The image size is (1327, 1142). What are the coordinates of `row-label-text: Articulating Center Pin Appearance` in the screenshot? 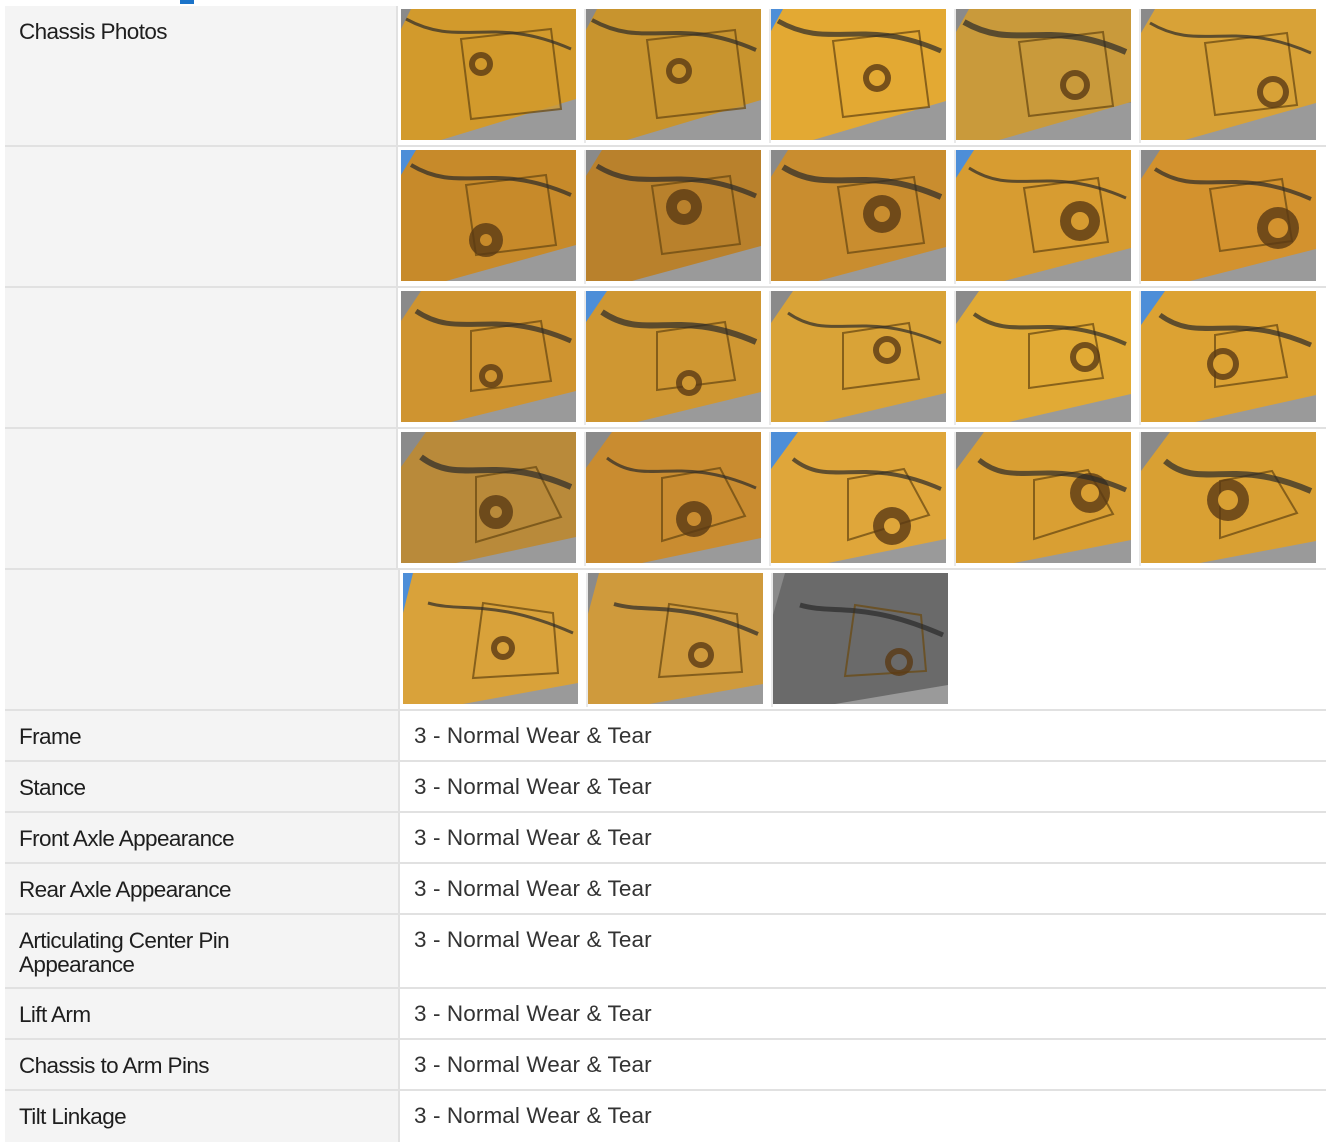 It's located at (124, 952).